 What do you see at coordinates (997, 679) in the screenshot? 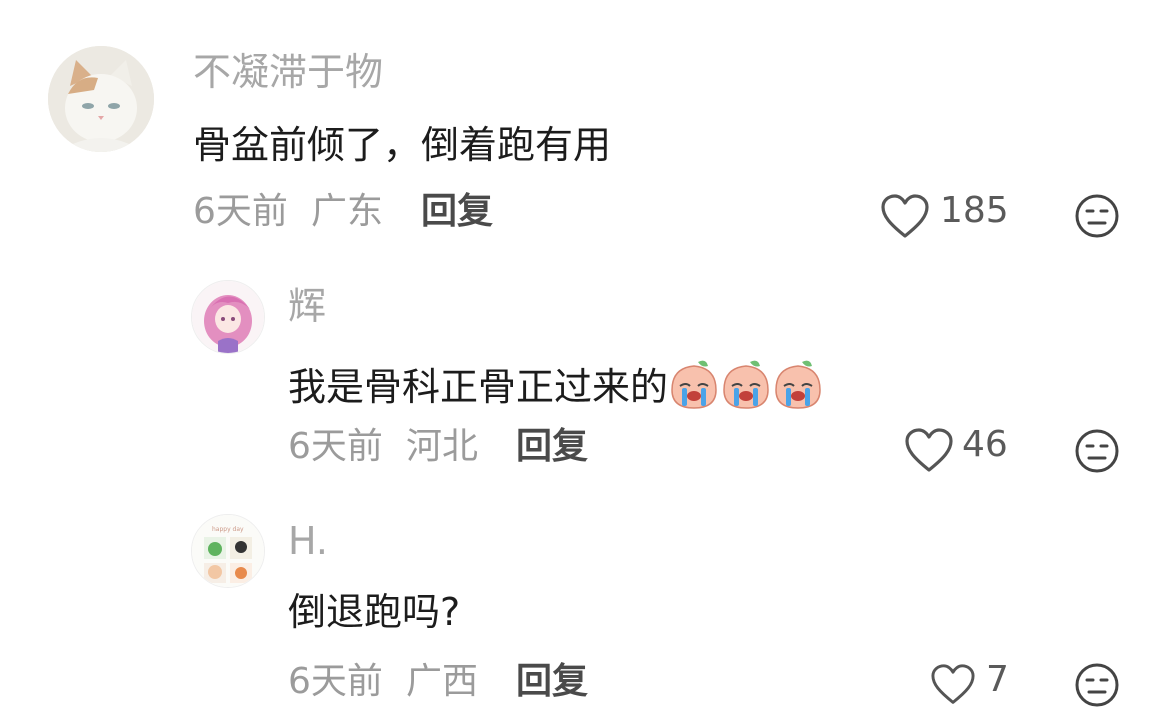
I see `like-count: 7` at bounding box center [997, 679].